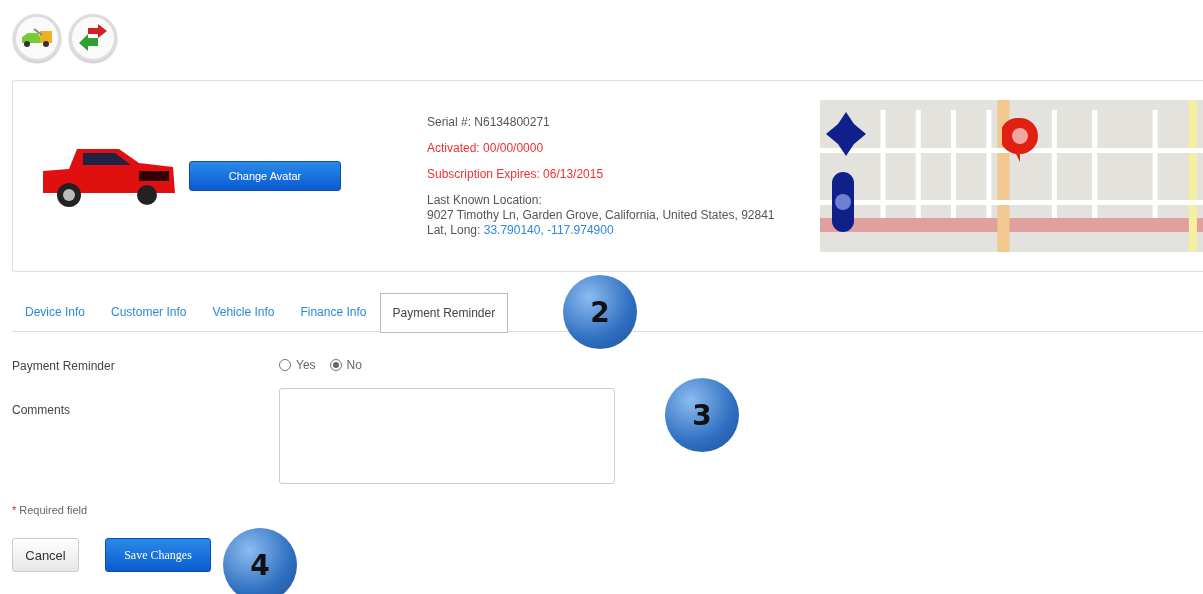 This screenshot has width=1203, height=594. What do you see at coordinates (297, 365) in the screenshot?
I see `radio-option: Yes` at bounding box center [297, 365].